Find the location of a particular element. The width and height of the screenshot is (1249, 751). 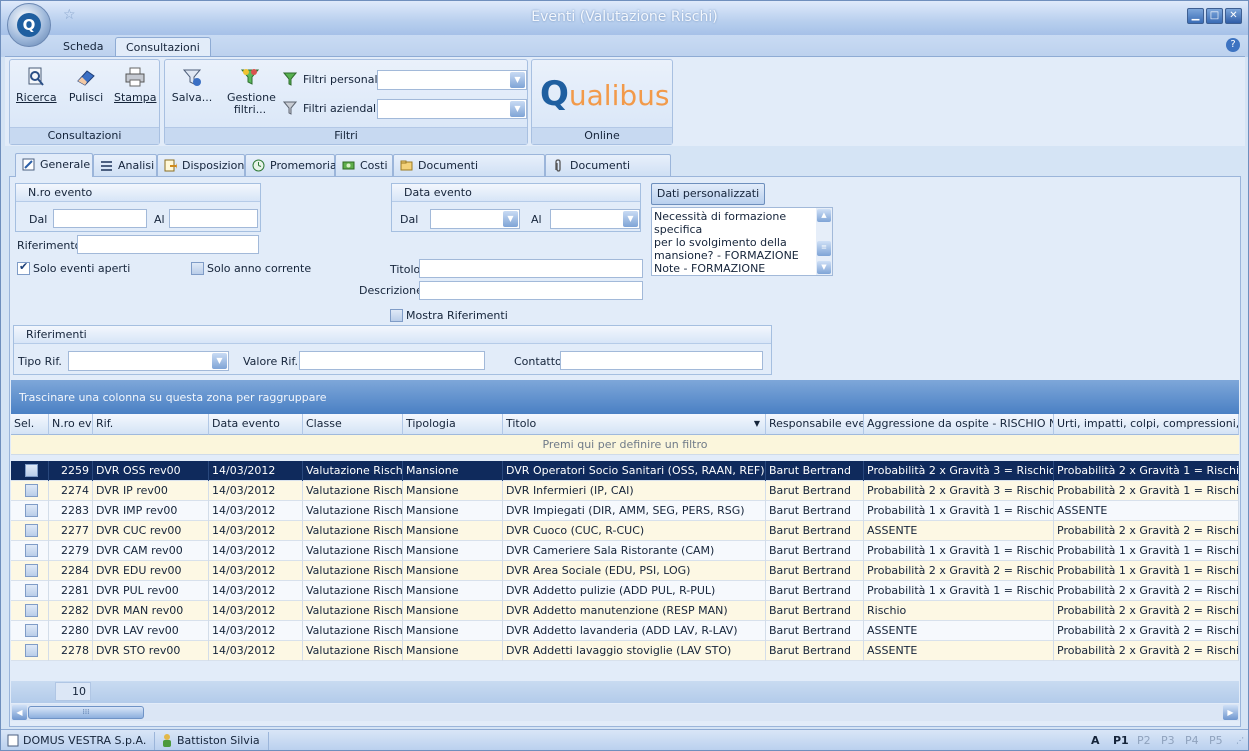

data-al-label: Al is located at coordinates (536, 219).